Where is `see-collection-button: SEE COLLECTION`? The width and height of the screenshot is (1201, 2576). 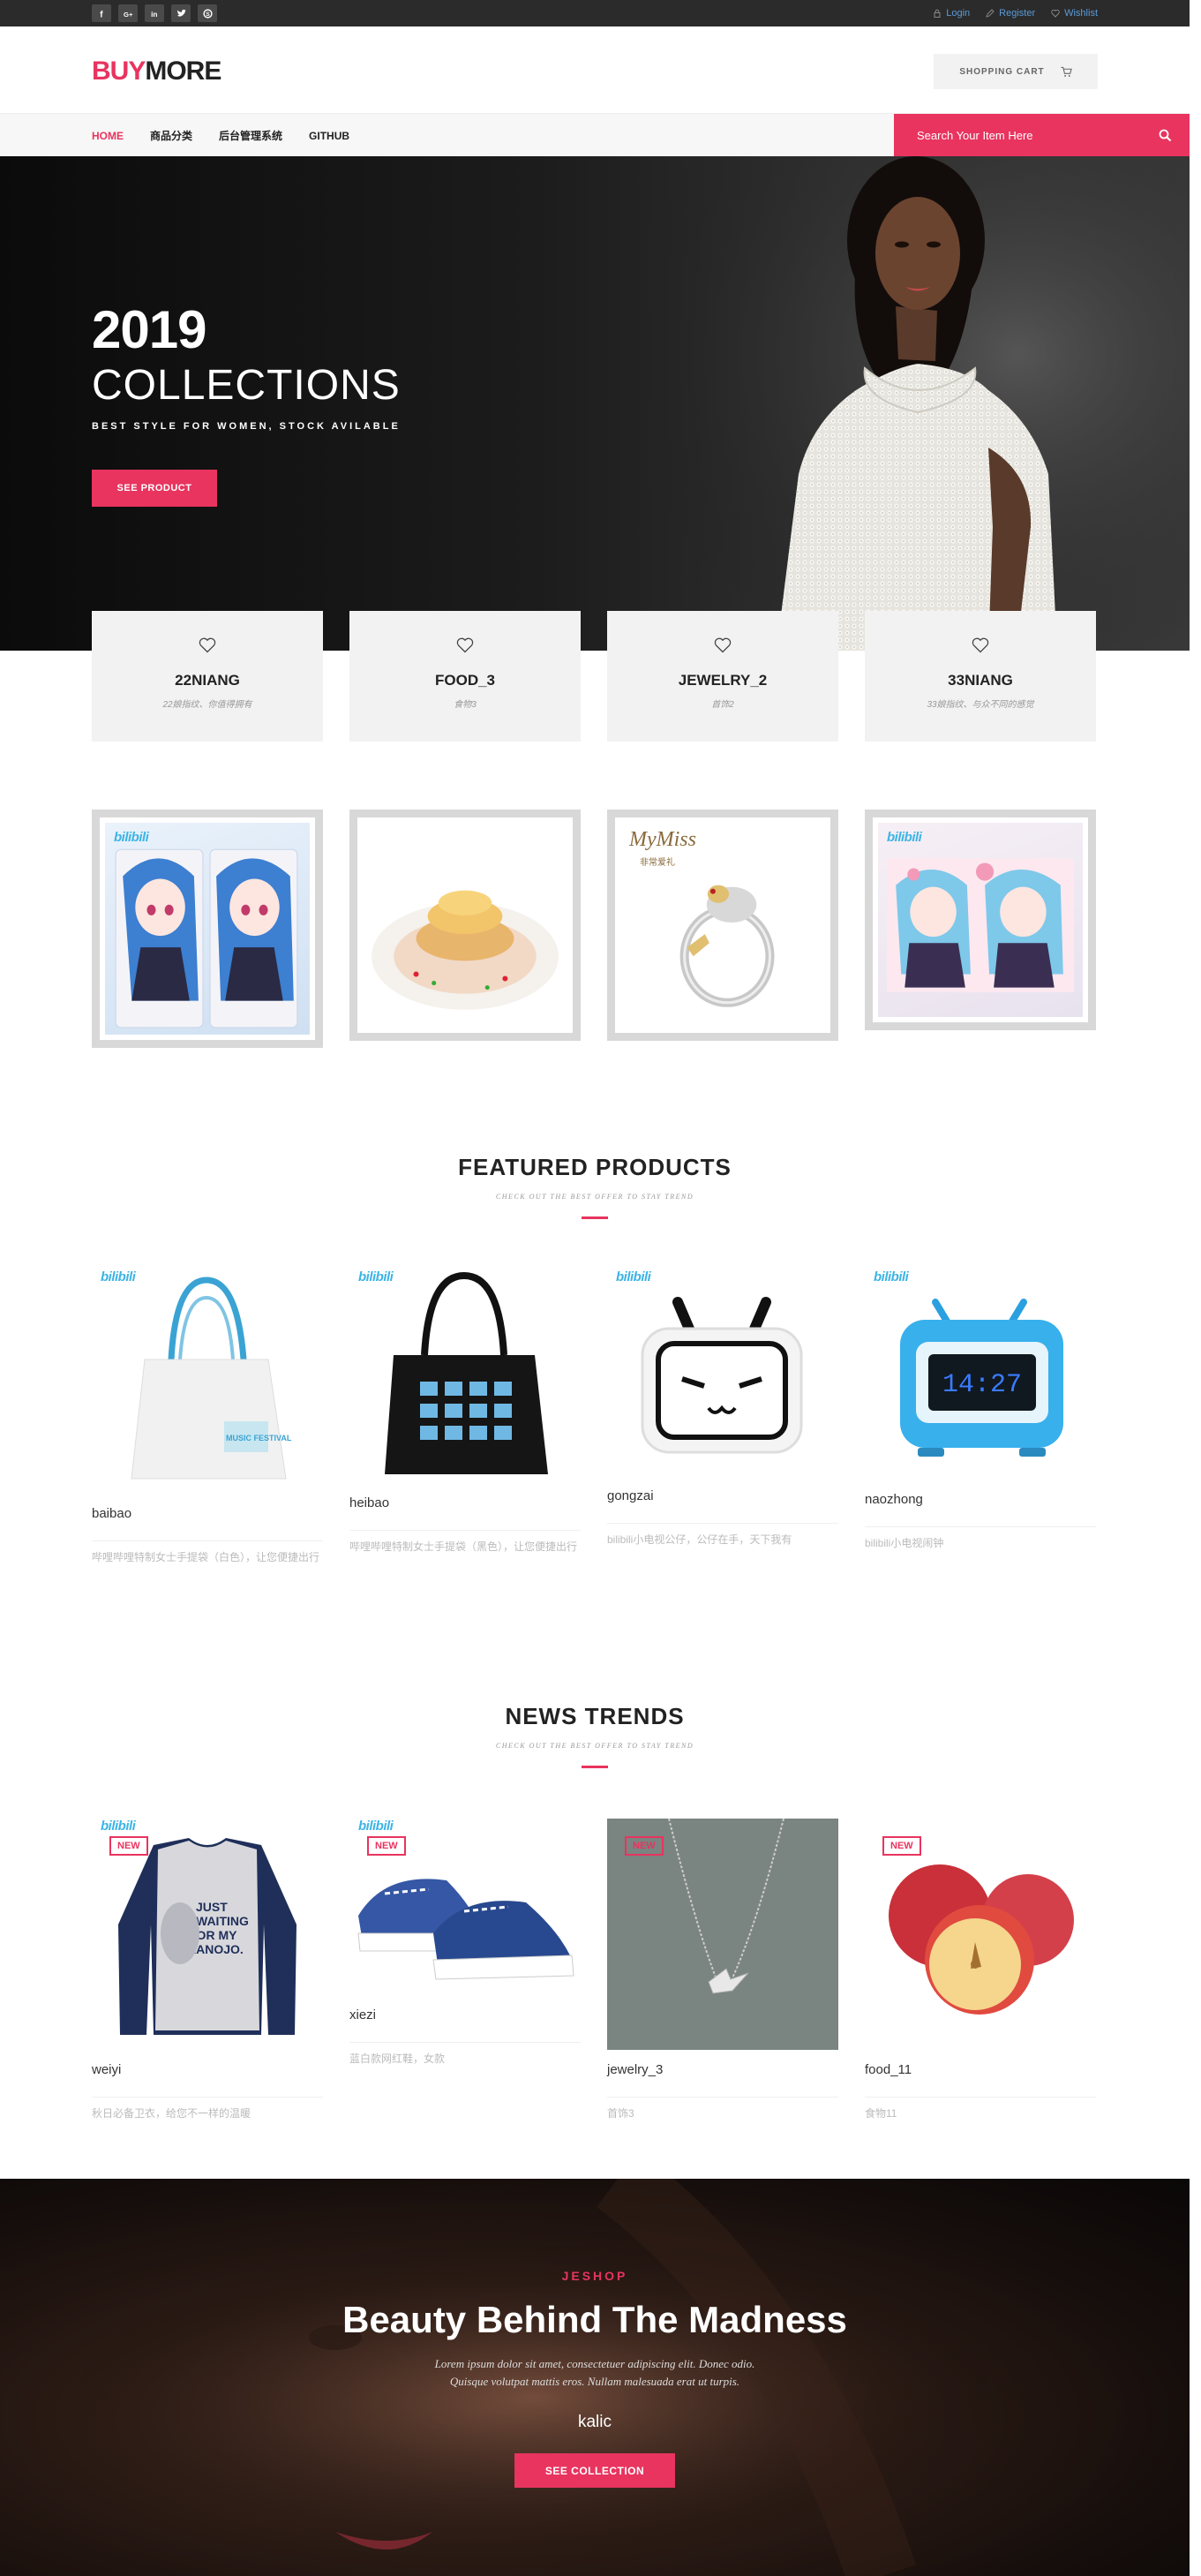 see-collection-button: SEE COLLECTION is located at coordinates (594, 2471).